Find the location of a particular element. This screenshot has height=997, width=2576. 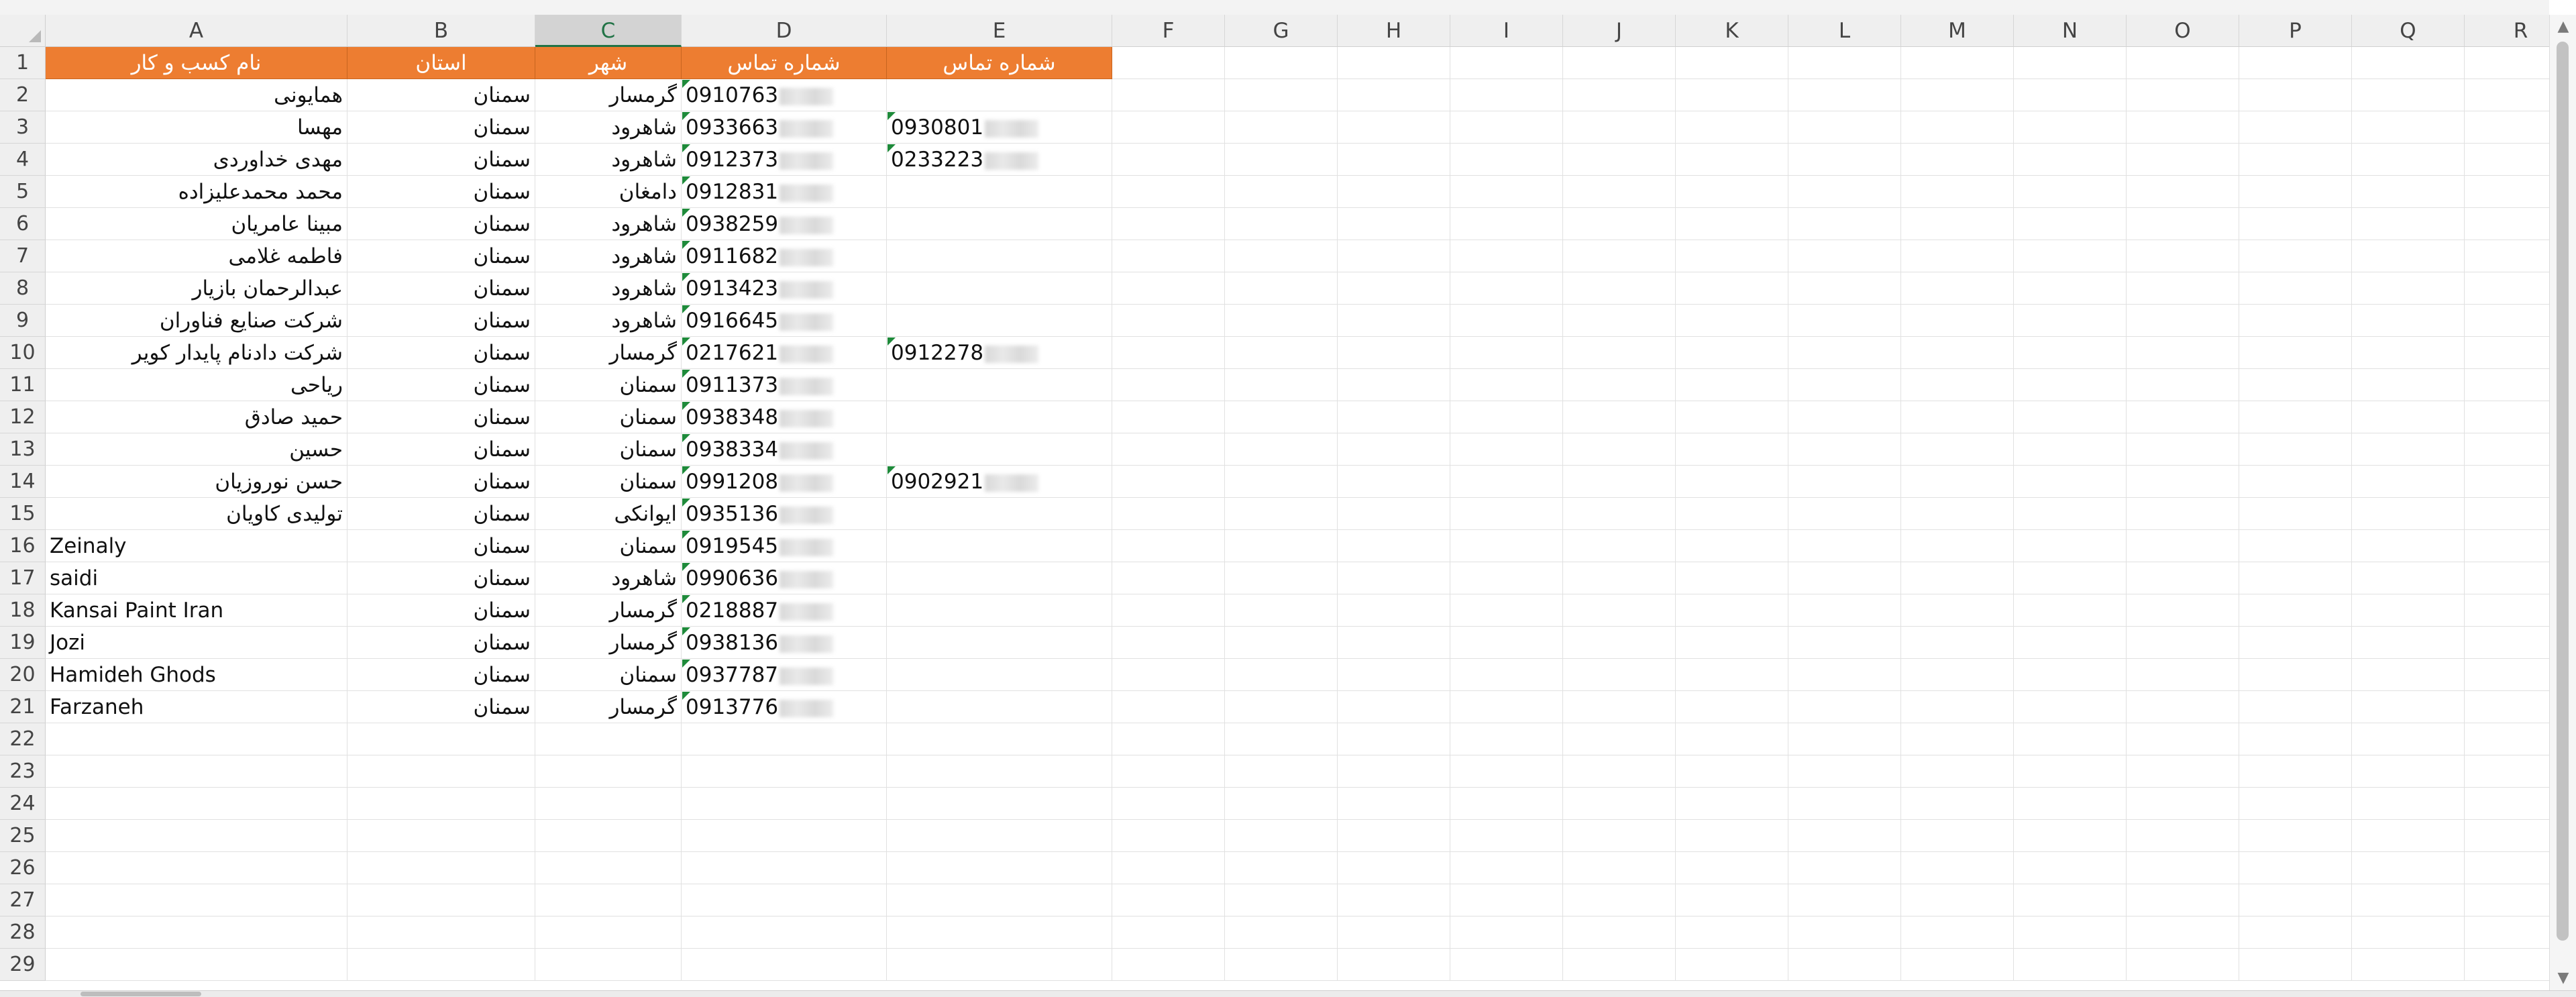

scroll-down-arrow-icon: ▼ is located at coordinates (2563, 978).